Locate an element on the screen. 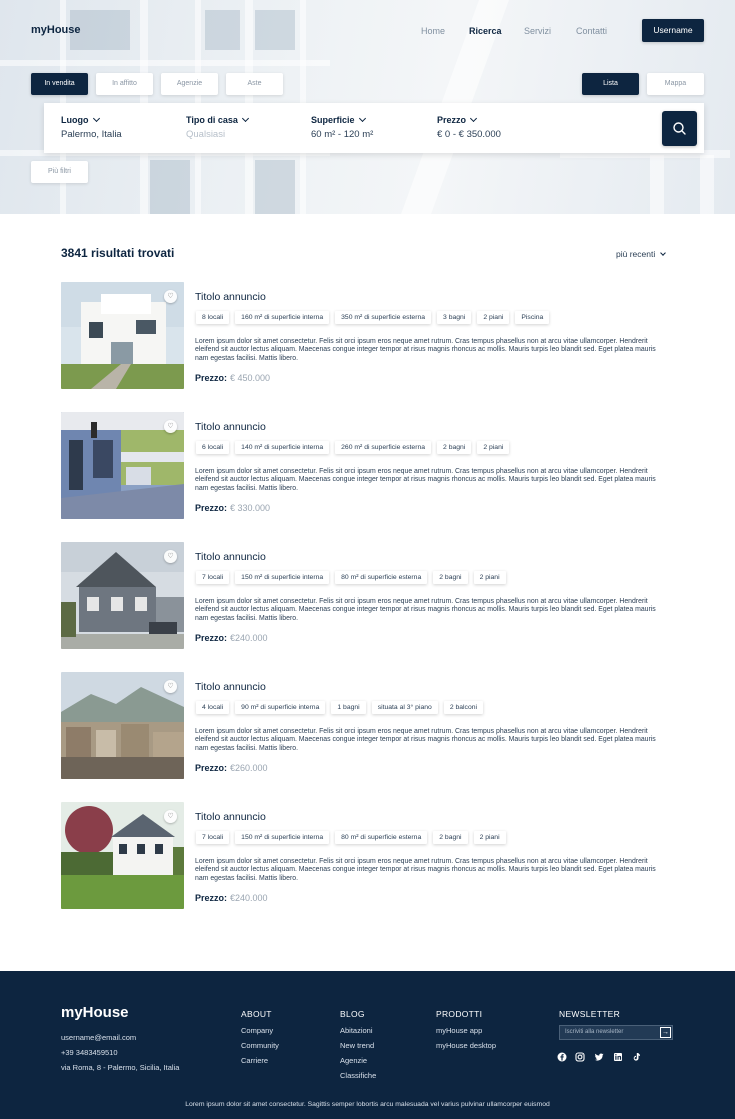  newsletter-input: Iscriviti alla newsletter is located at coordinates (616, 1032).